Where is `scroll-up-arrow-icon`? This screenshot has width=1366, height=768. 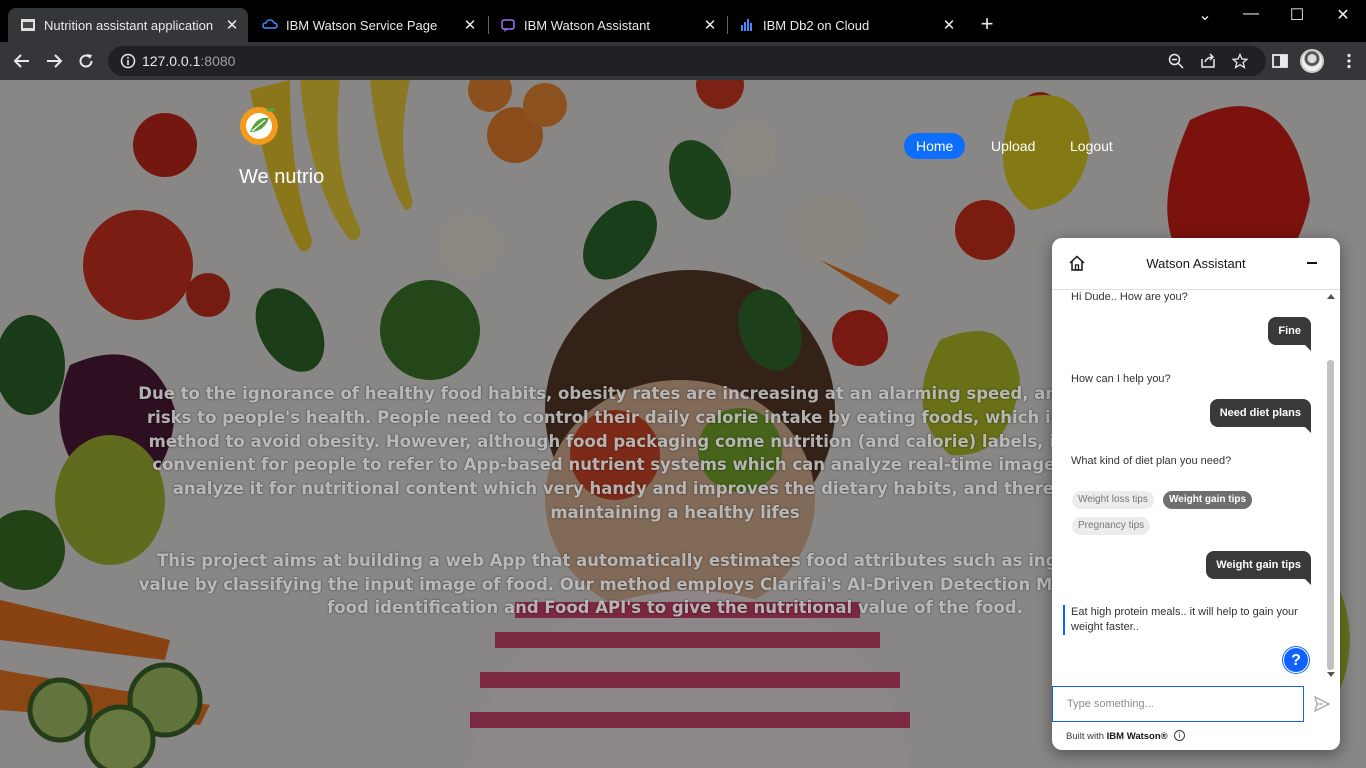 scroll-up-arrow-icon is located at coordinates (1331, 296).